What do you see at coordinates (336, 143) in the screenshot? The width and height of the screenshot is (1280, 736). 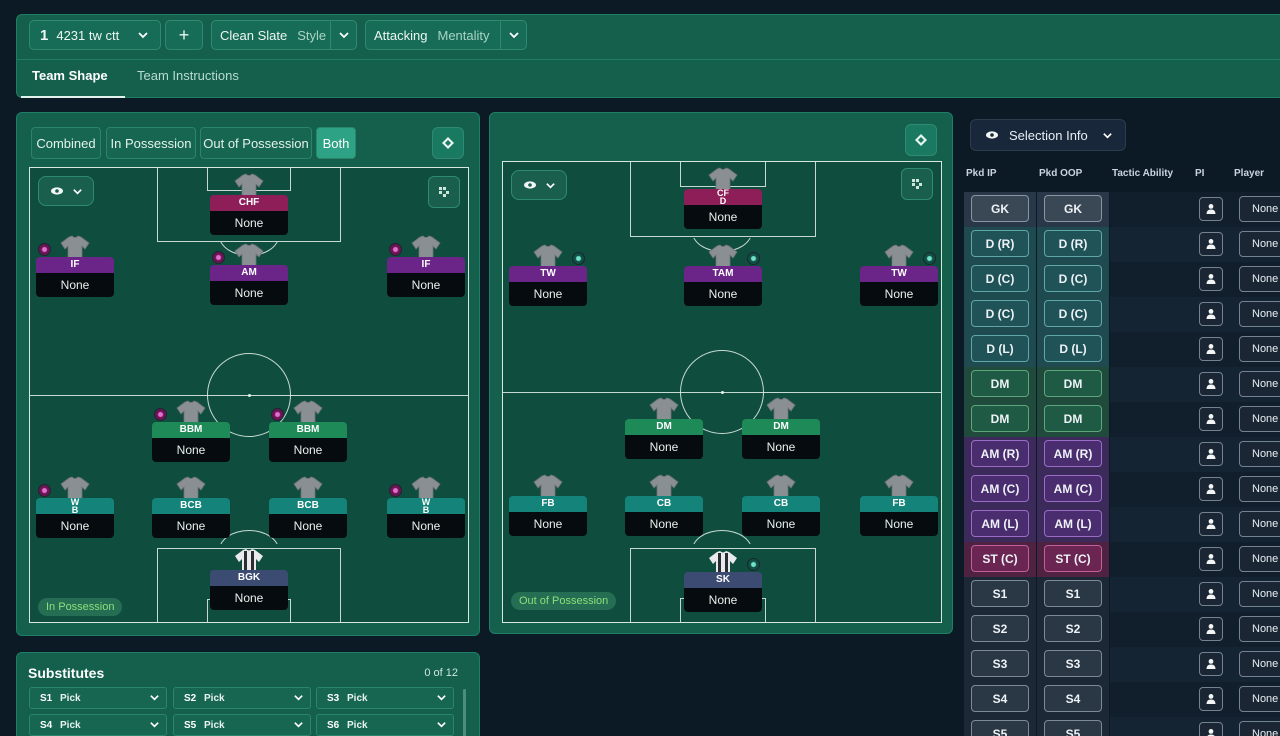 I see `mode-both: Both` at bounding box center [336, 143].